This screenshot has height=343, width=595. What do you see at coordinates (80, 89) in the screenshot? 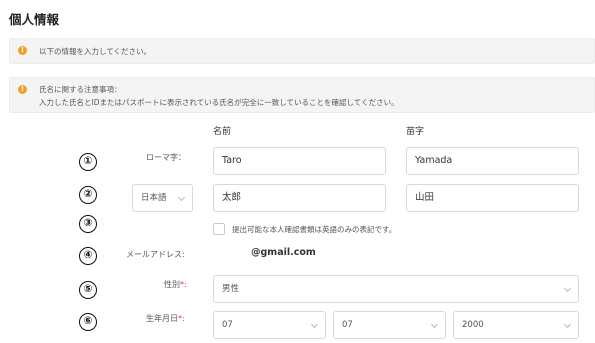
I see `name-notice-heading: 氏名に関する注意事項：` at bounding box center [80, 89].